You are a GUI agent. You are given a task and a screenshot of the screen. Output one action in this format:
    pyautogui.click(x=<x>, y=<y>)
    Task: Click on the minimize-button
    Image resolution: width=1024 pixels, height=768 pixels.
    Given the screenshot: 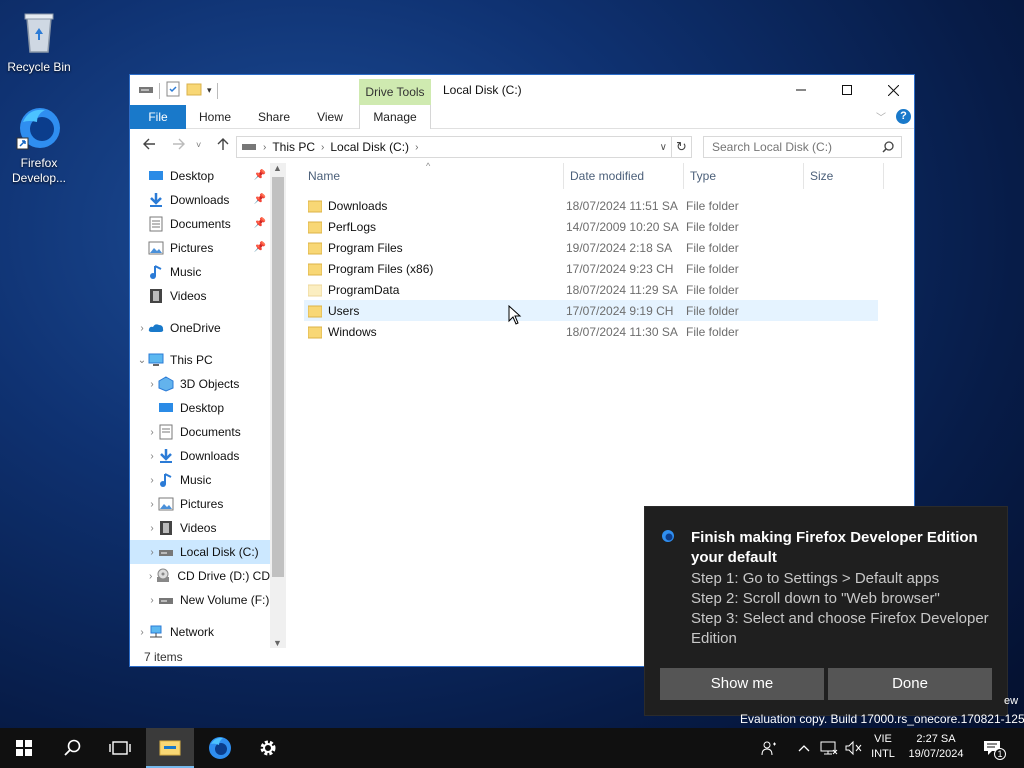 What is the action you would take?
    pyautogui.click(x=801, y=90)
    